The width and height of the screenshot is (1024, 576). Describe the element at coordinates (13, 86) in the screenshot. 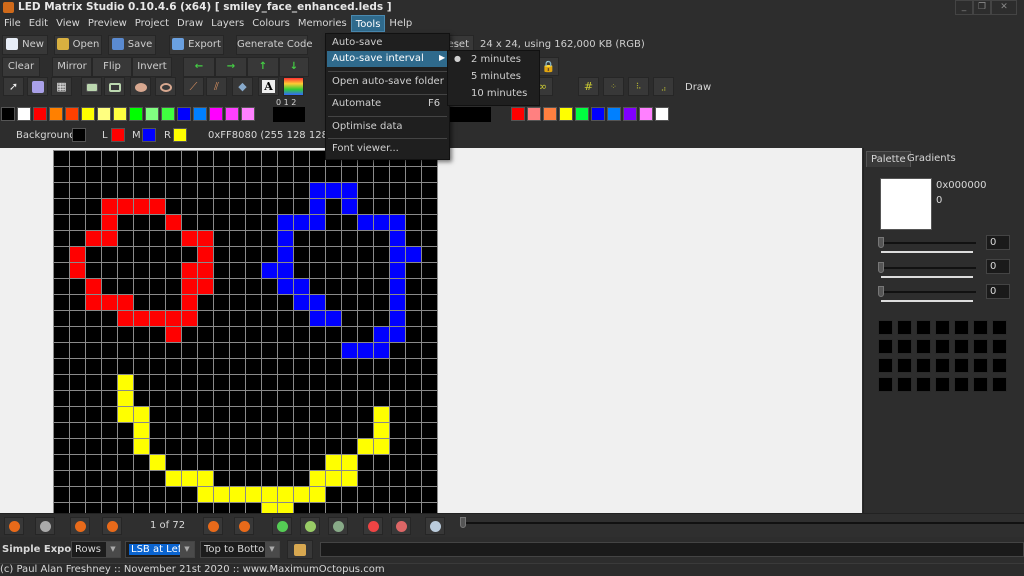

I see `pointer-tool: ➚` at that location.